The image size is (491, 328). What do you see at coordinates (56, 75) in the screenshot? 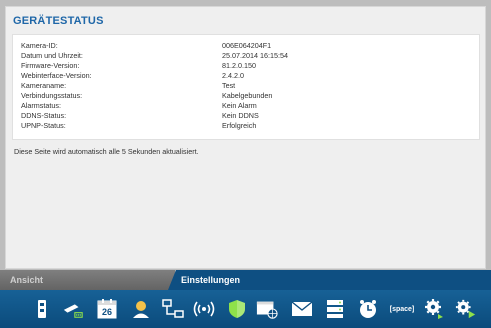
I see `status-label: Webinterface-Version:` at bounding box center [56, 75].